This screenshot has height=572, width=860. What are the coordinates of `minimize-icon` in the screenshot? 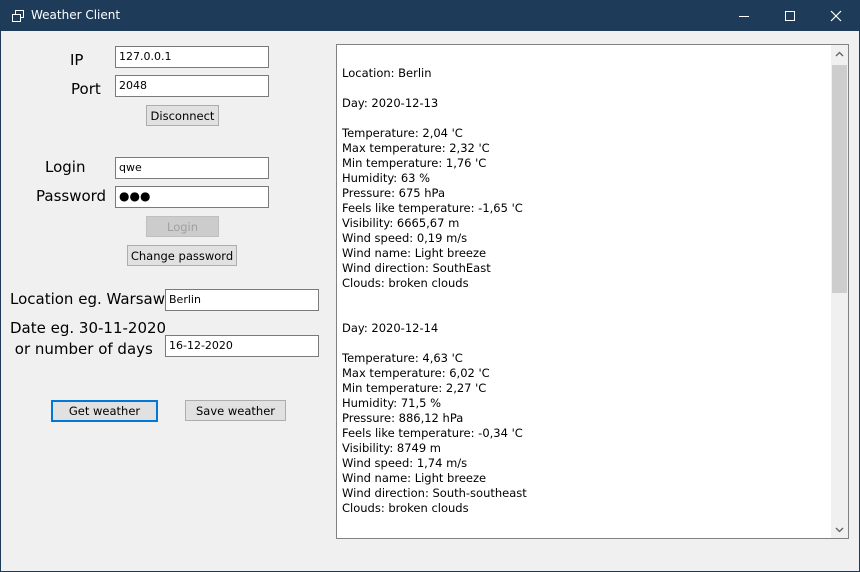 It's located at (744, 16).